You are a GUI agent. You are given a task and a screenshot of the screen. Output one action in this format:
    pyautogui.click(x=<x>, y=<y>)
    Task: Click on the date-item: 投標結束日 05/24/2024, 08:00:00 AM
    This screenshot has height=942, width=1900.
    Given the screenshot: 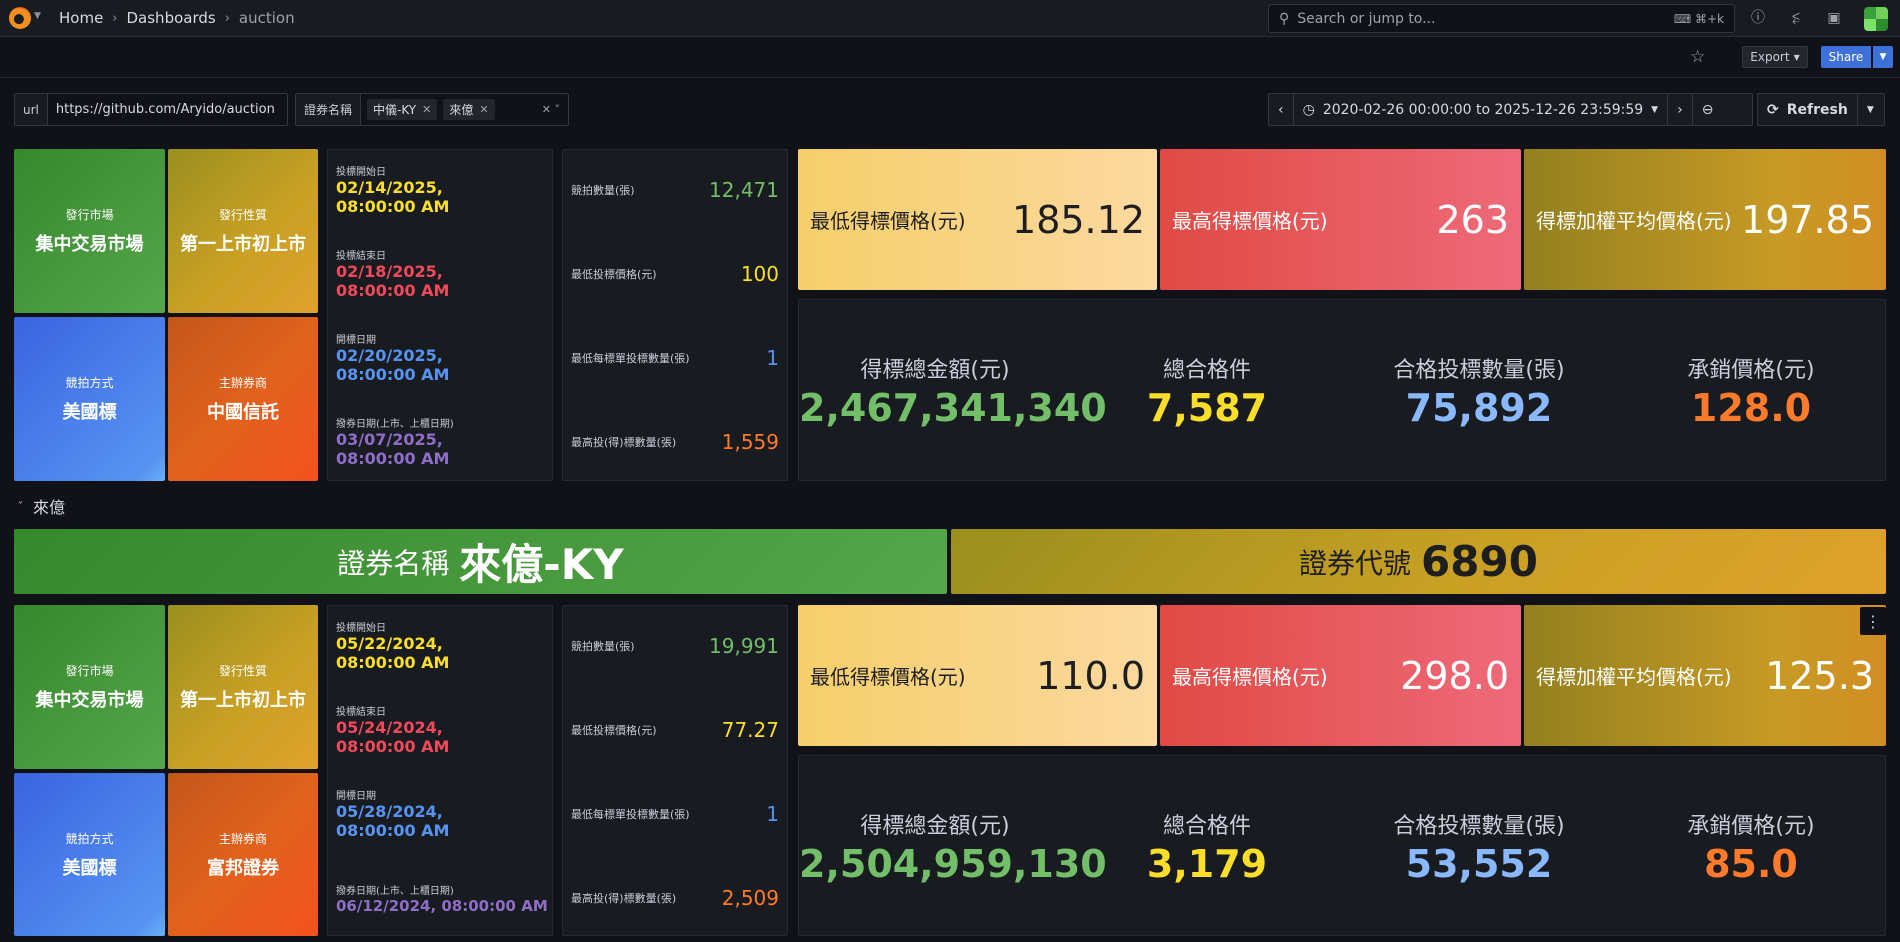 What is the action you would take?
    pyautogui.click(x=406, y=729)
    